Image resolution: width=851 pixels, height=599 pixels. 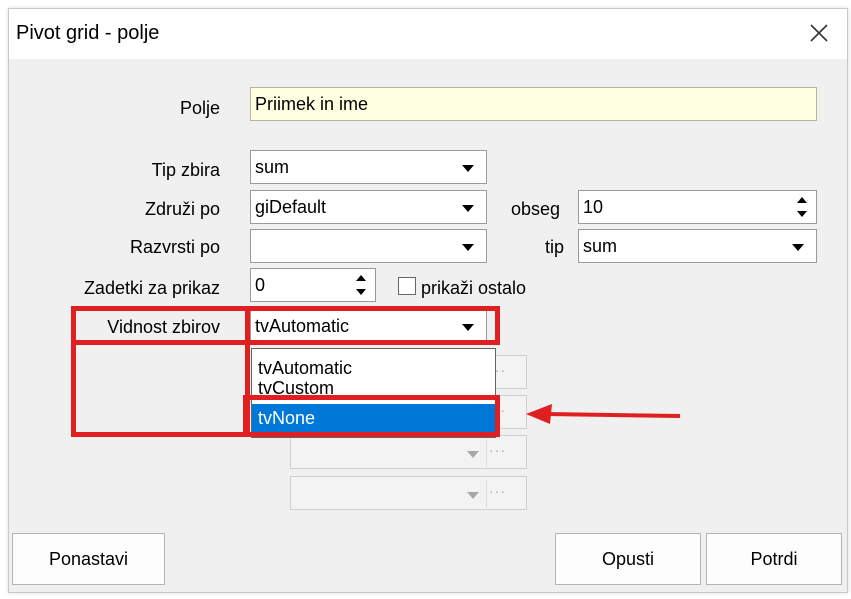 What do you see at coordinates (603, 414) in the screenshot?
I see `annotation-arrow-icon` at bounding box center [603, 414].